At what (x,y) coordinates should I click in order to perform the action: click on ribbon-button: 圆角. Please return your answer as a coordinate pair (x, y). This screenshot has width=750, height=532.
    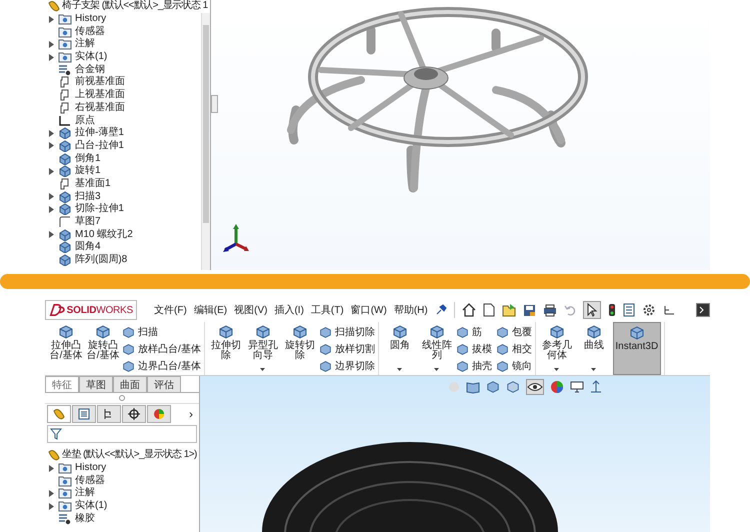
    Looking at the image, I should click on (400, 348).